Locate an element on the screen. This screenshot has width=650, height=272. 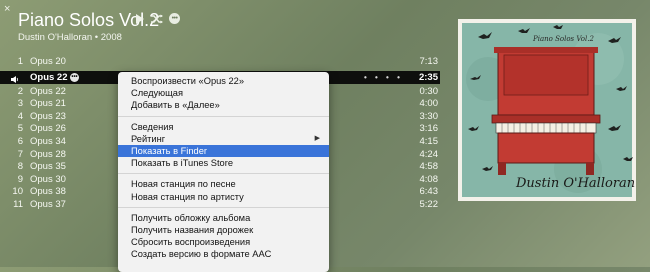
menu-item-rating: Рейтинг ▶ is located at coordinates (223, 139).